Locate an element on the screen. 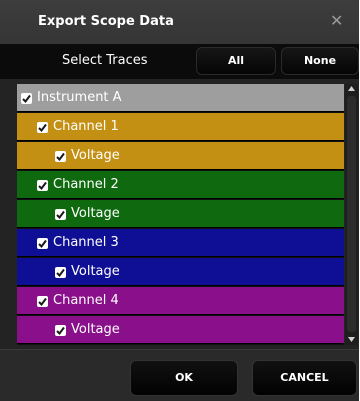 The width and height of the screenshot is (360, 401). trace-label: Channel 3 is located at coordinates (86, 242).